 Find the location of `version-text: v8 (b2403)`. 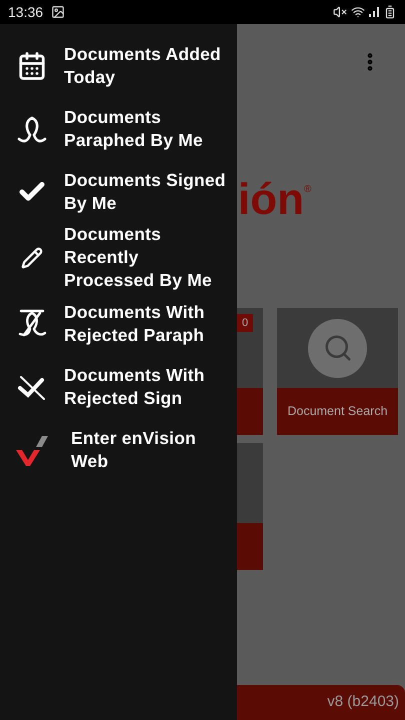

version-text: v8 (b2403) is located at coordinates (363, 702).